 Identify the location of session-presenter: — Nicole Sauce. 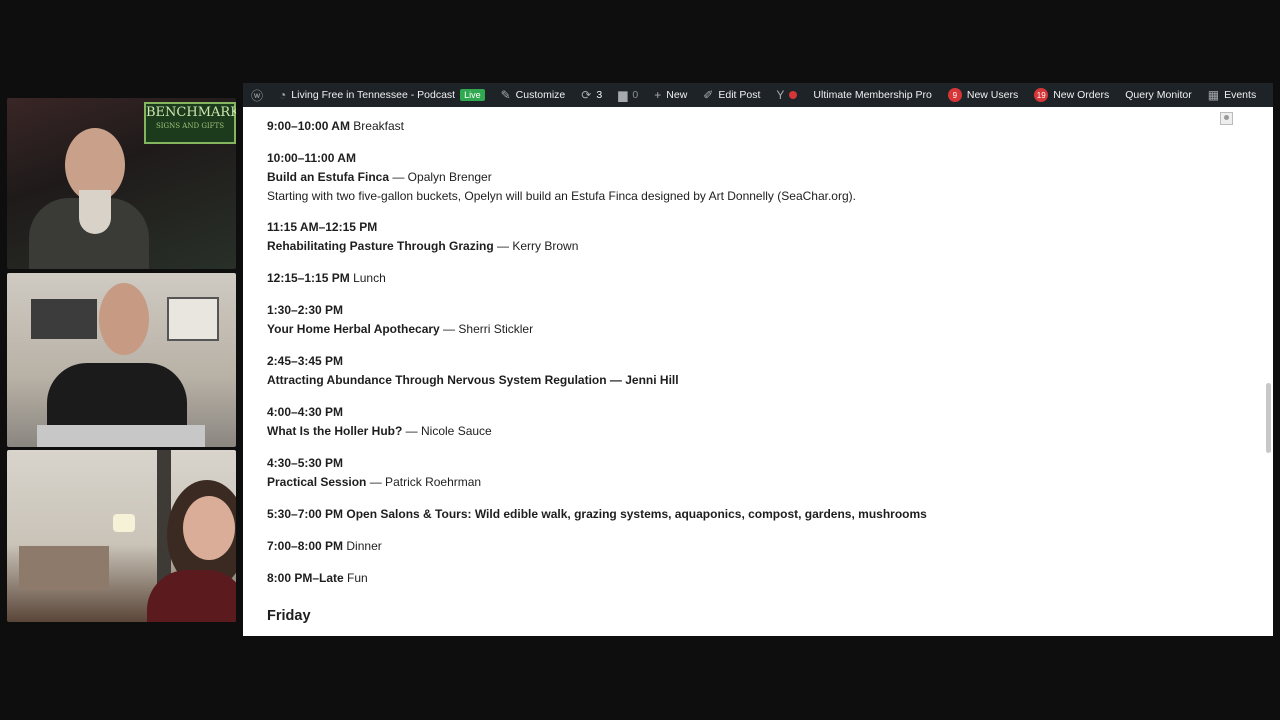
(447, 431).